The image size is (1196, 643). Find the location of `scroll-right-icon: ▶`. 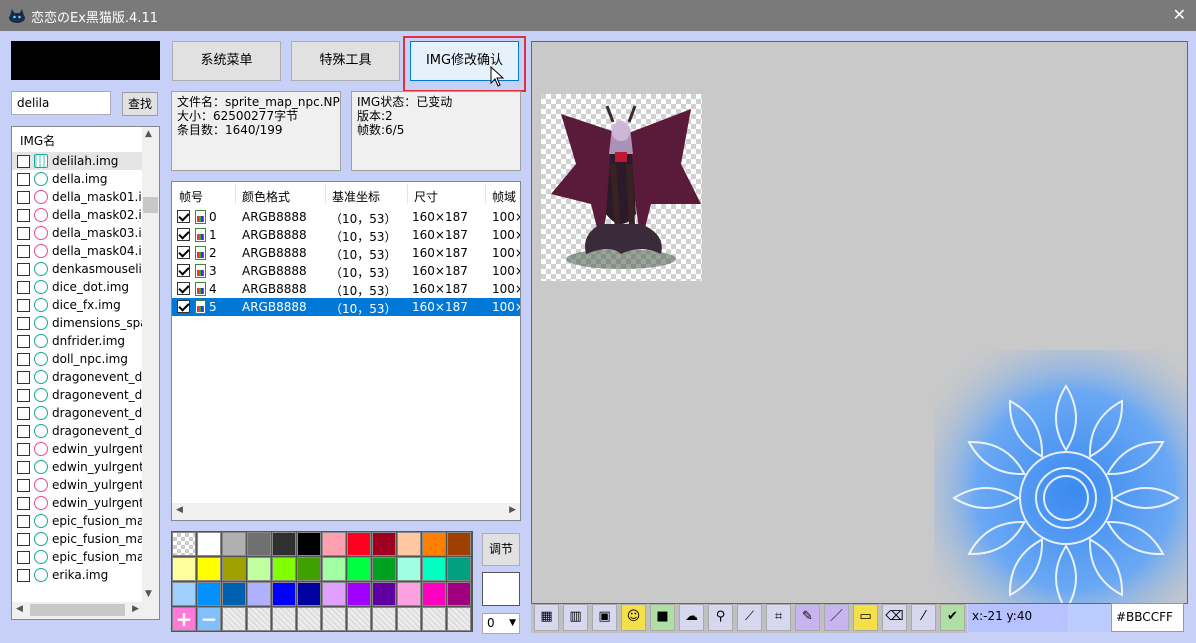

scroll-right-icon: ▶ is located at coordinates (512, 510).